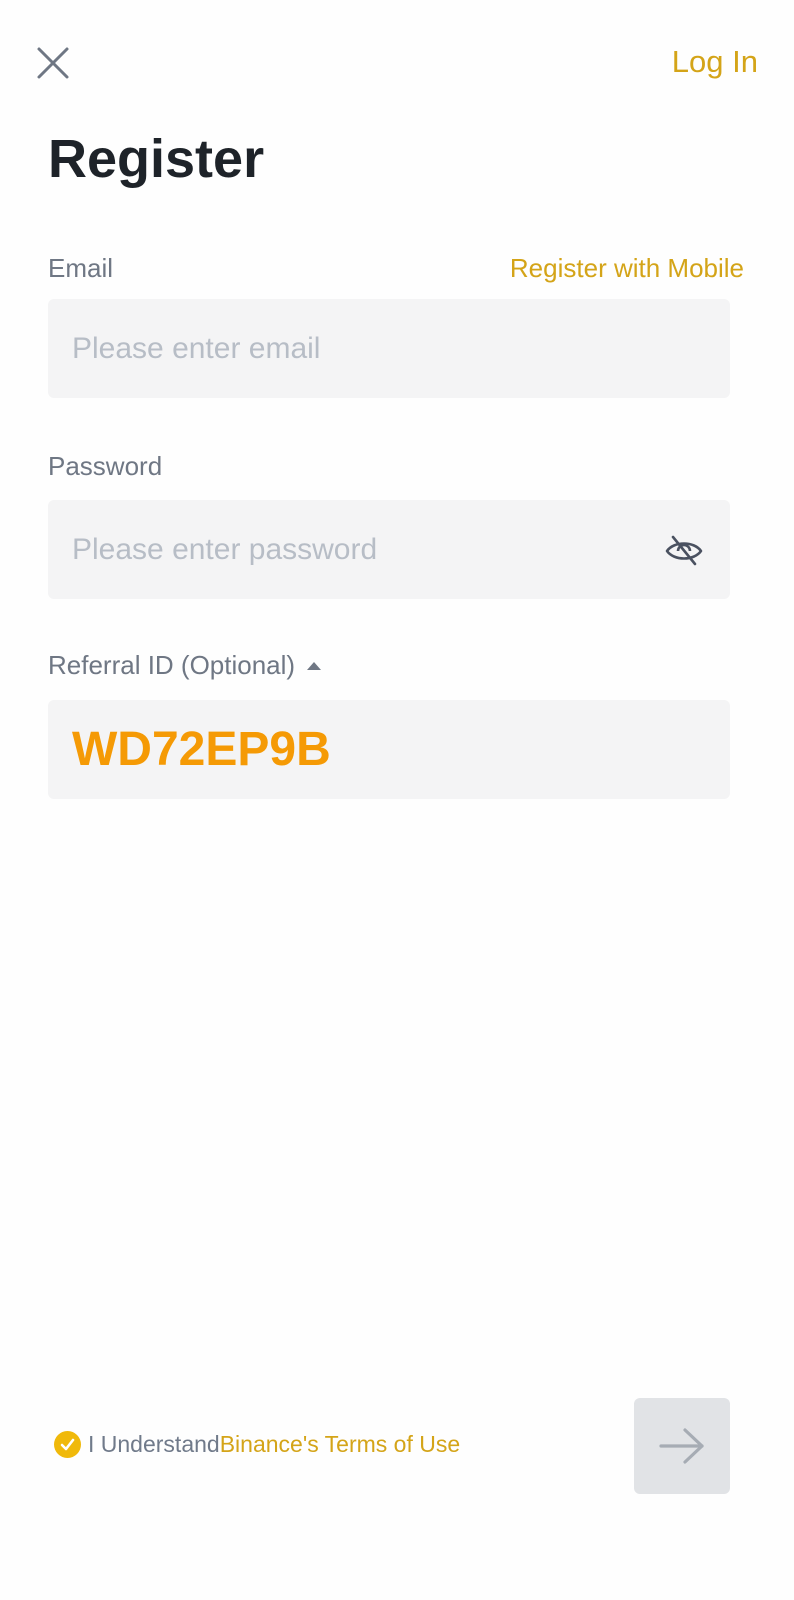  Describe the element at coordinates (105, 466) in the screenshot. I see `password-label: Password` at that location.